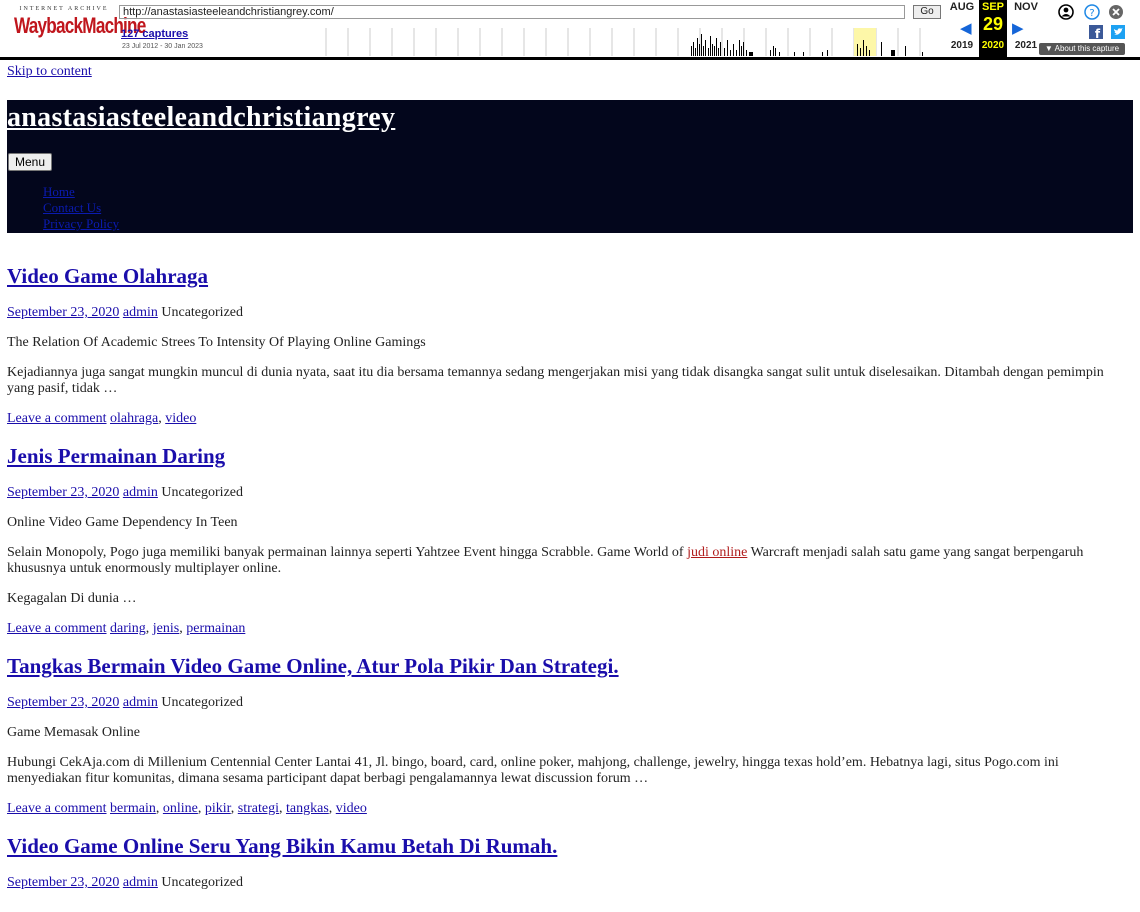 This screenshot has width=1140, height=912. I want to click on calendar-nav: AUG 2019 ◀ SEP 29 2020 ▶ NOV 2021, so click(992, 28).